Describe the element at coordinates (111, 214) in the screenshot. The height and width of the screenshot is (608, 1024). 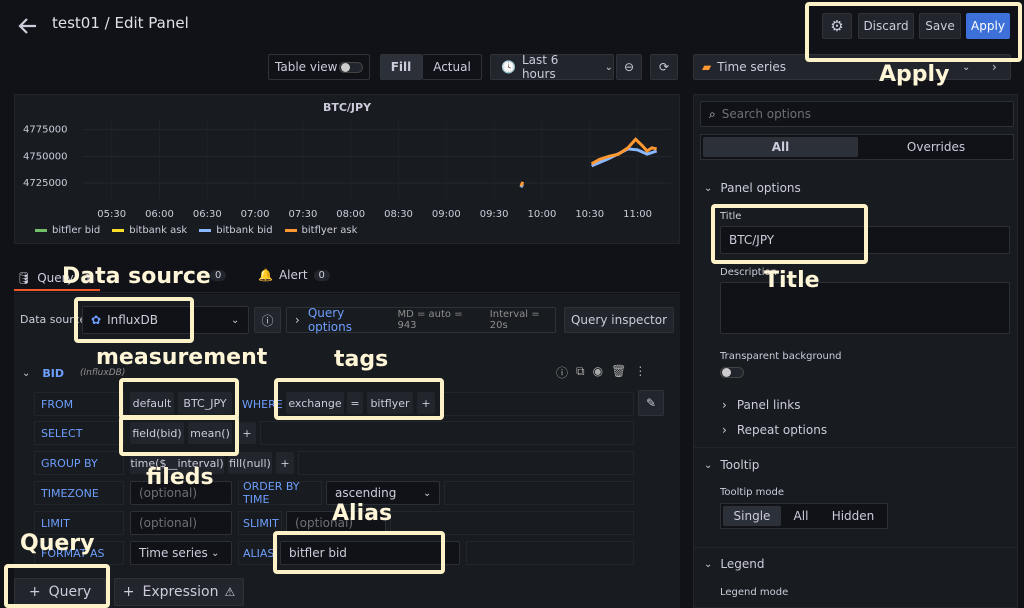
I see `x-tick-label: 05:30` at that location.